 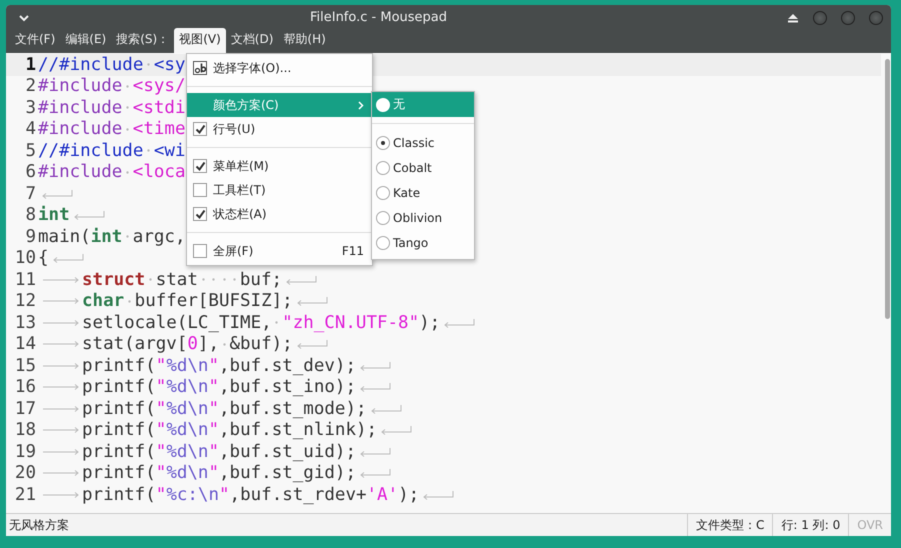 What do you see at coordinates (25, 280) in the screenshot?
I see `line-number: 11` at bounding box center [25, 280].